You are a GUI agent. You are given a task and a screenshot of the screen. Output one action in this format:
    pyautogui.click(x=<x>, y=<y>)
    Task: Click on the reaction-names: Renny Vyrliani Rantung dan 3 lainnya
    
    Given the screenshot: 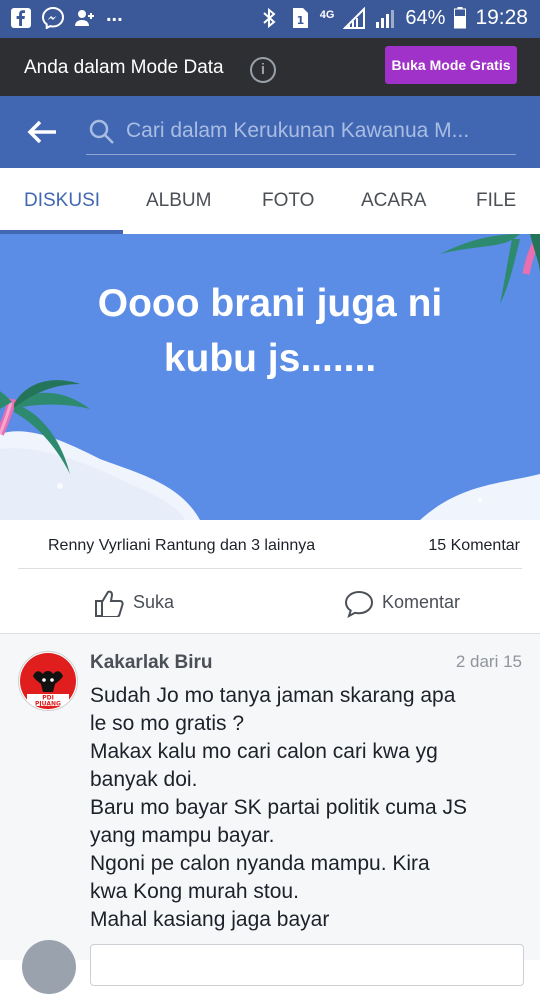 What is the action you would take?
    pyautogui.click(x=181, y=546)
    